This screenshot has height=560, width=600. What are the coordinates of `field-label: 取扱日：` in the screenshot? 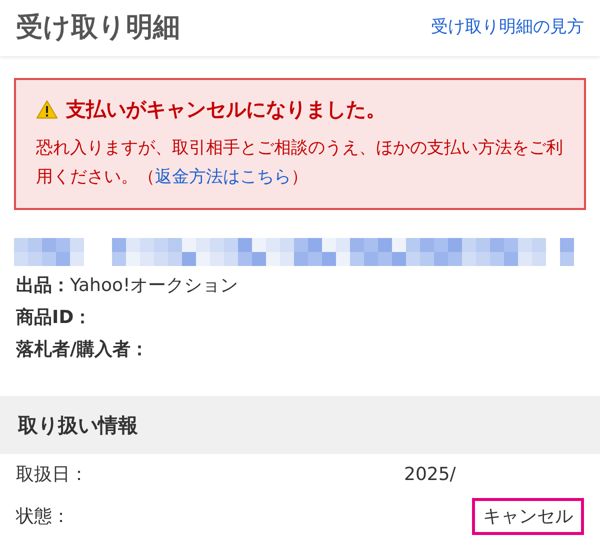 It's located at (52, 475).